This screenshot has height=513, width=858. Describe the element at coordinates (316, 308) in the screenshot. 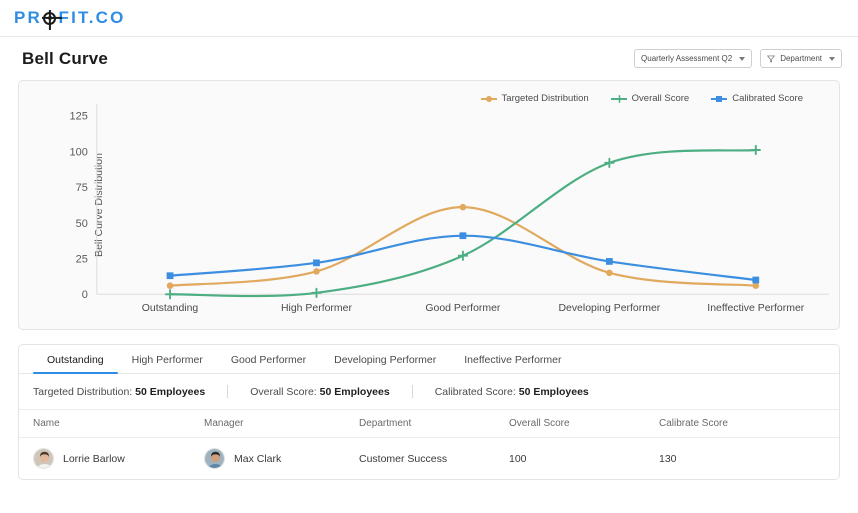

I see `x-tick-label: High Performer` at that location.